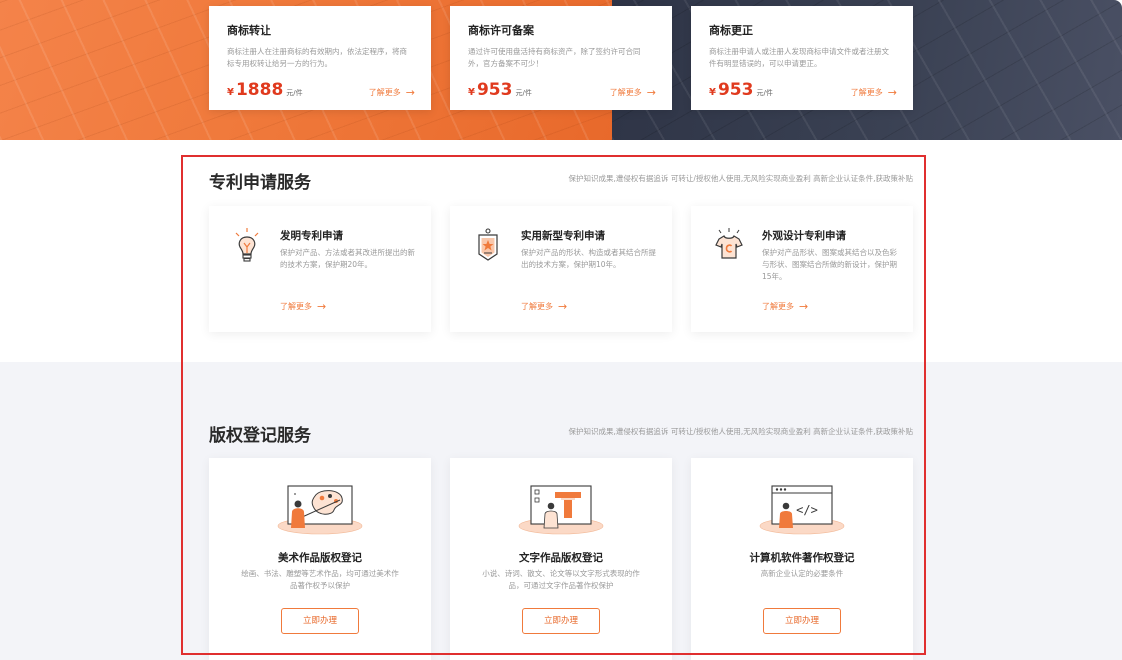 This screenshot has height=660, width=1122. Describe the element at coordinates (729, 243) in the screenshot. I see `shirt-icon` at that location.